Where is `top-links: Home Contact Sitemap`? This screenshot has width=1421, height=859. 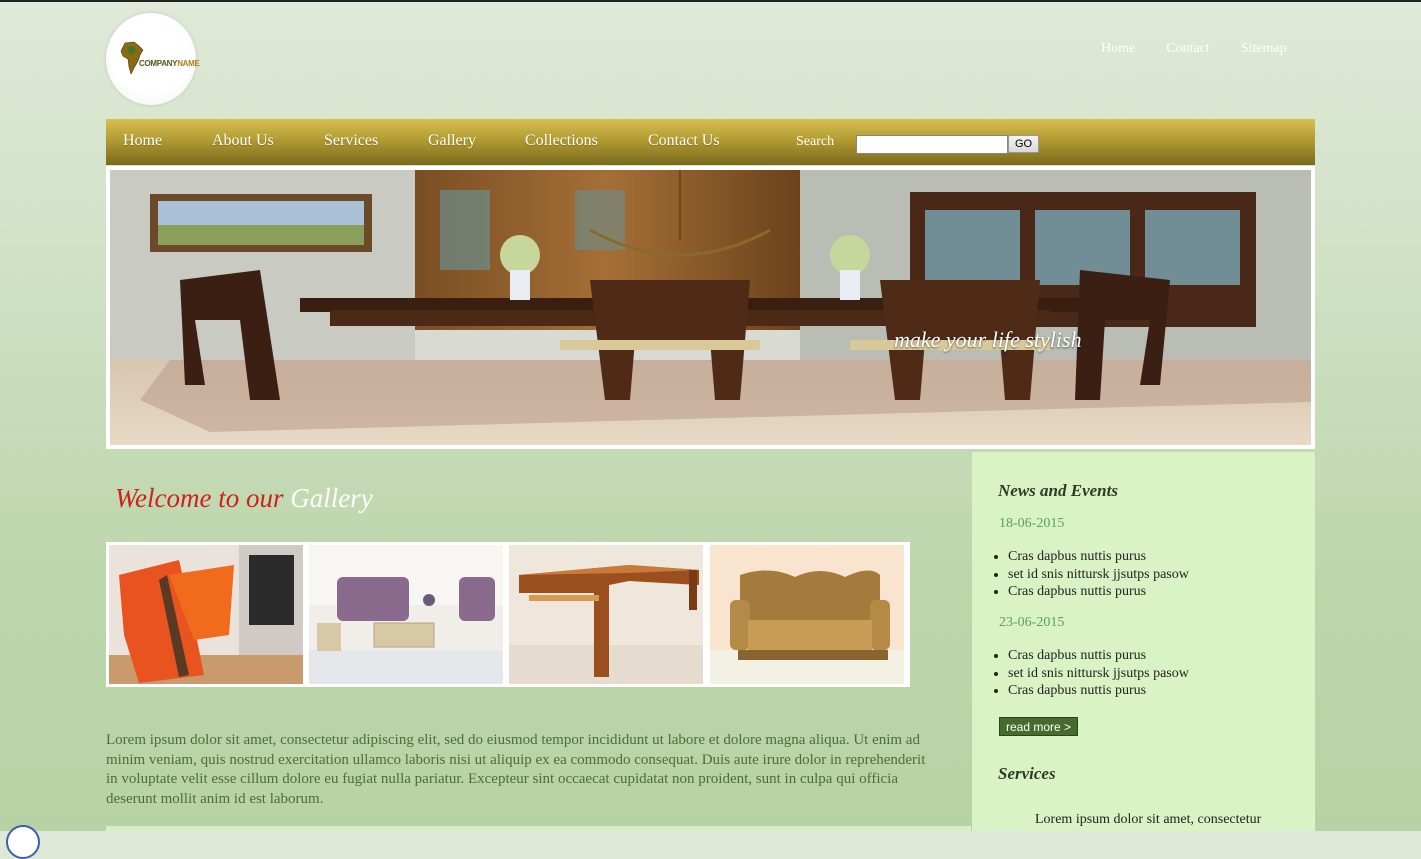 top-links: Home Contact Sitemap is located at coordinates (1209, 49).